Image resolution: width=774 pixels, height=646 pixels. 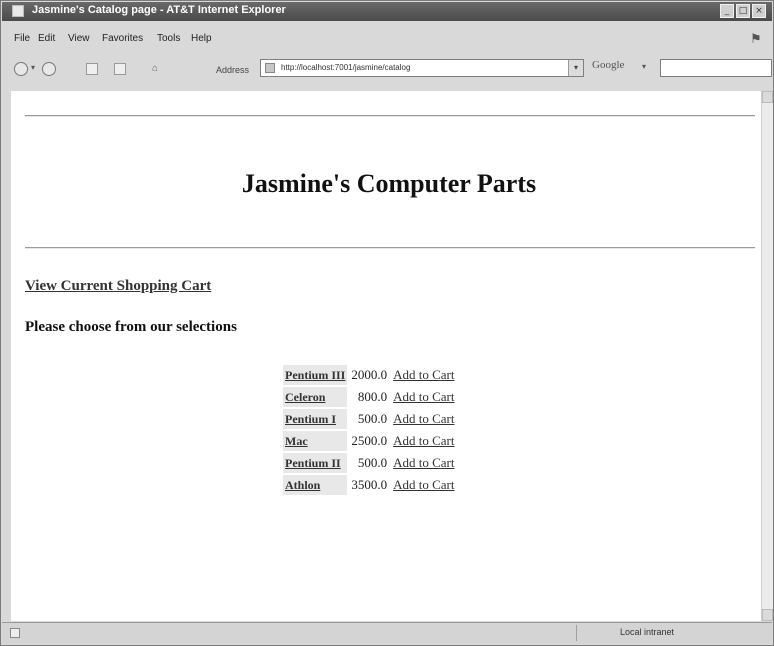 What do you see at coordinates (608, 65) in the screenshot?
I see `google-toolbar-logo: Google` at bounding box center [608, 65].